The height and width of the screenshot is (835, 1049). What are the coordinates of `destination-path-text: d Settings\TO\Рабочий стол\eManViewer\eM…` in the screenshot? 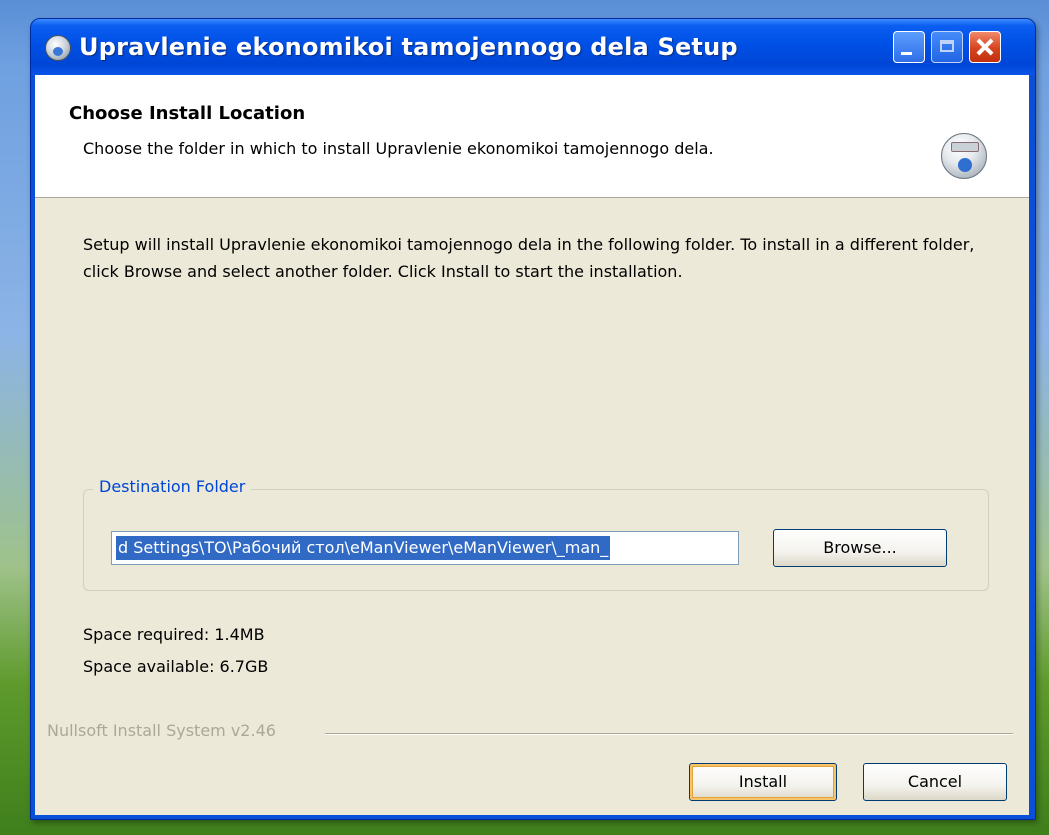 It's located at (363, 548).